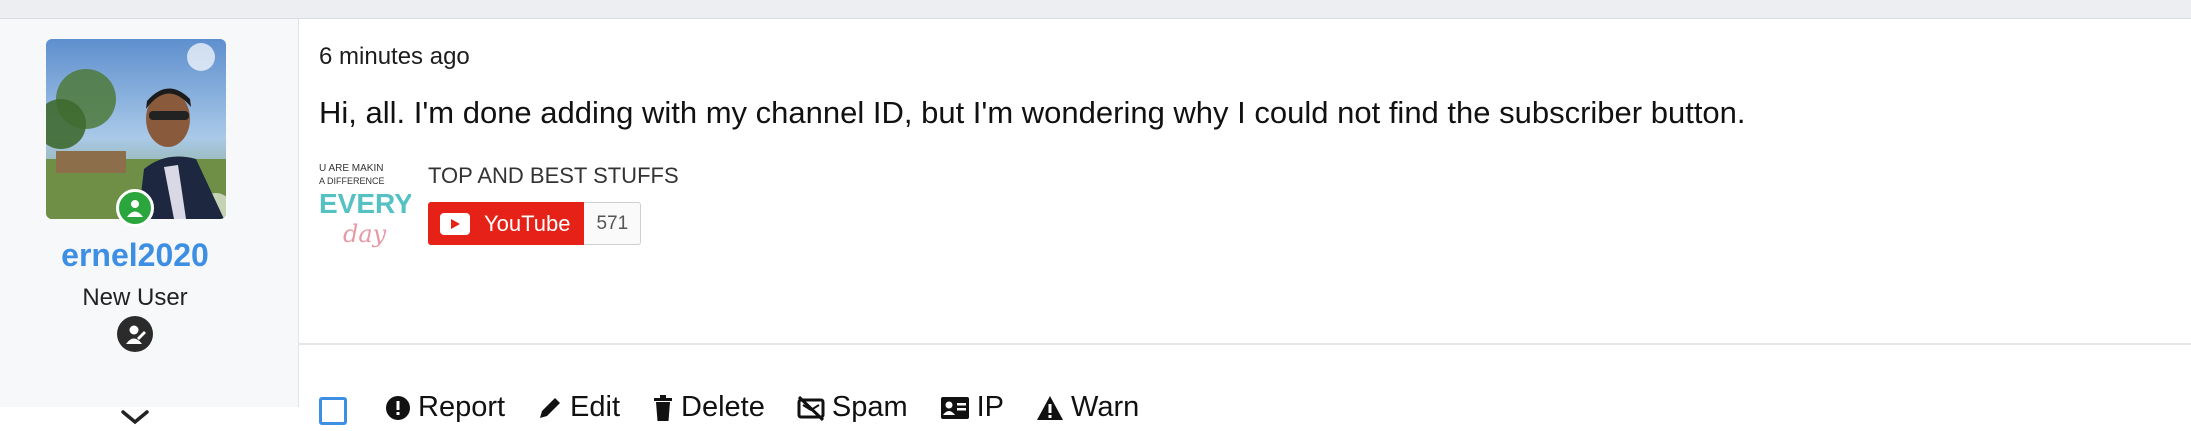  What do you see at coordinates (135, 297) in the screenshot?
I see `user-title: New User` at bounding box center [135, 297].